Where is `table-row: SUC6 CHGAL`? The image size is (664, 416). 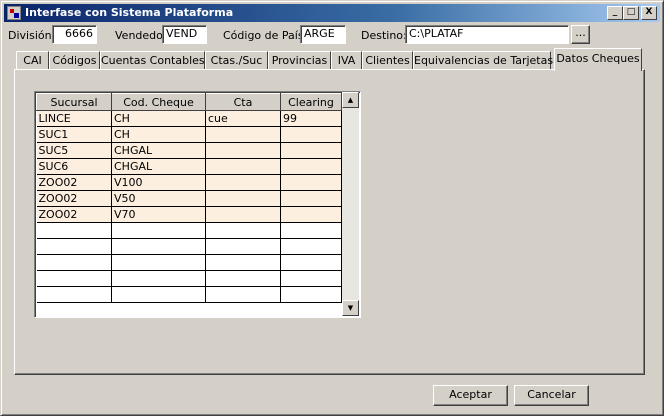 table-row: SUC6 CHGAL is located at coordinates (189, 166).